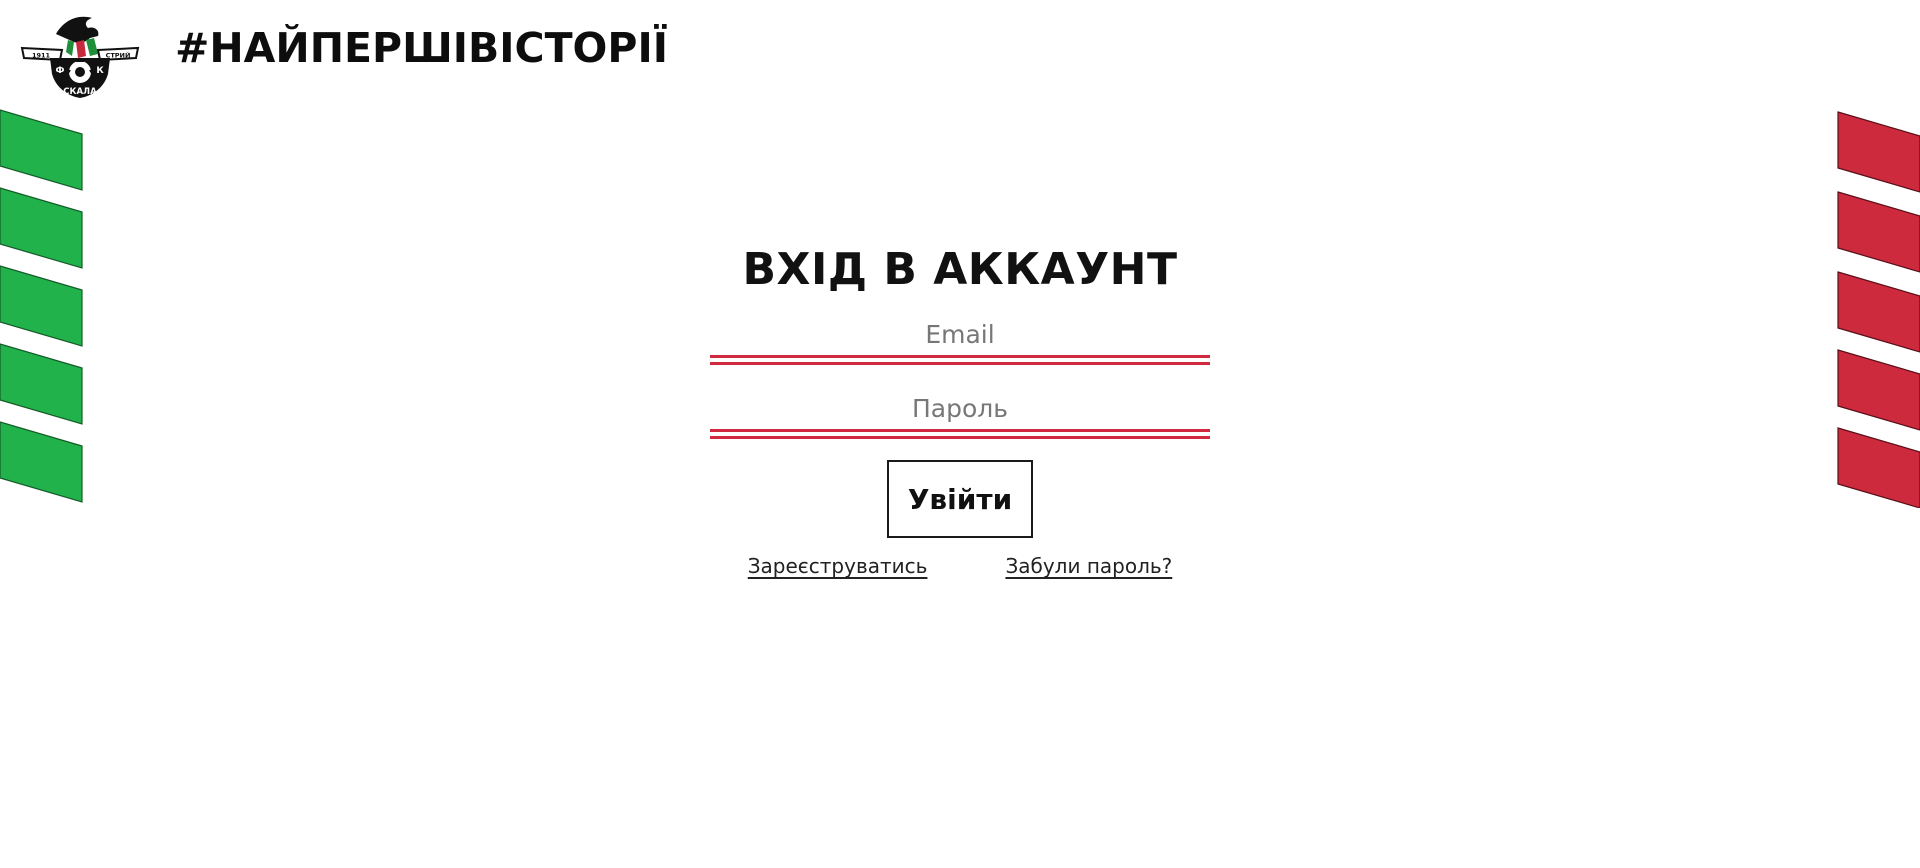 The image size is (1920, 868). What do you see at coordinates (838, 566) in the screenshot?
I see `register-link: Зареєструватись` at bounding box center [838, 566].